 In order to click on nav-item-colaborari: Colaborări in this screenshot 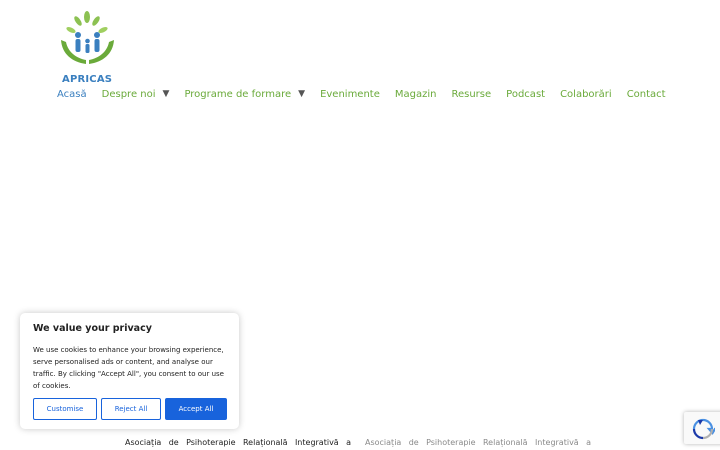, I will do `click(586, 94)`.